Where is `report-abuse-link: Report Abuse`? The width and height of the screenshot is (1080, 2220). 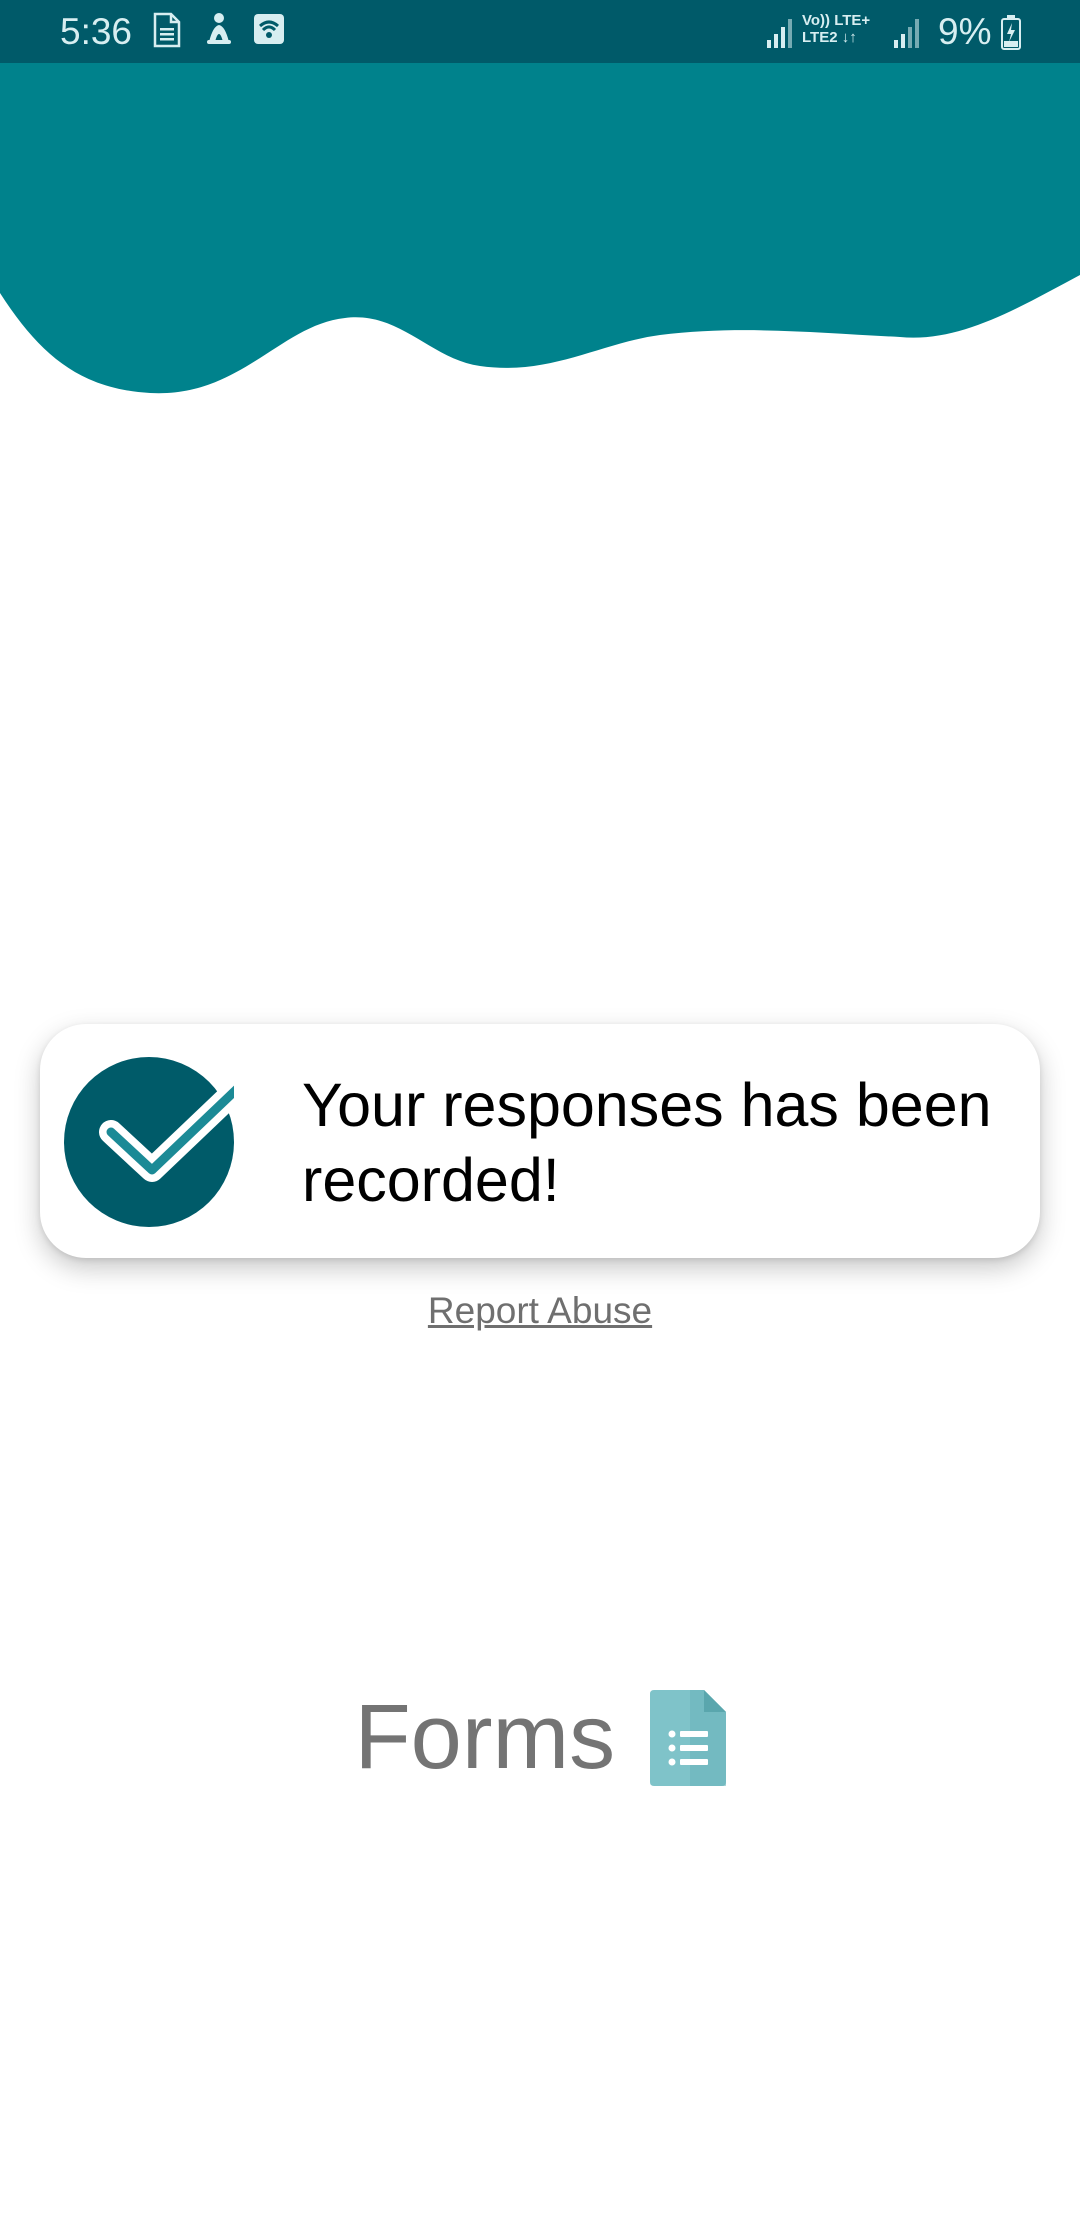 report-abuse-link: Report Abuse is located at coordinates (540, 1311).